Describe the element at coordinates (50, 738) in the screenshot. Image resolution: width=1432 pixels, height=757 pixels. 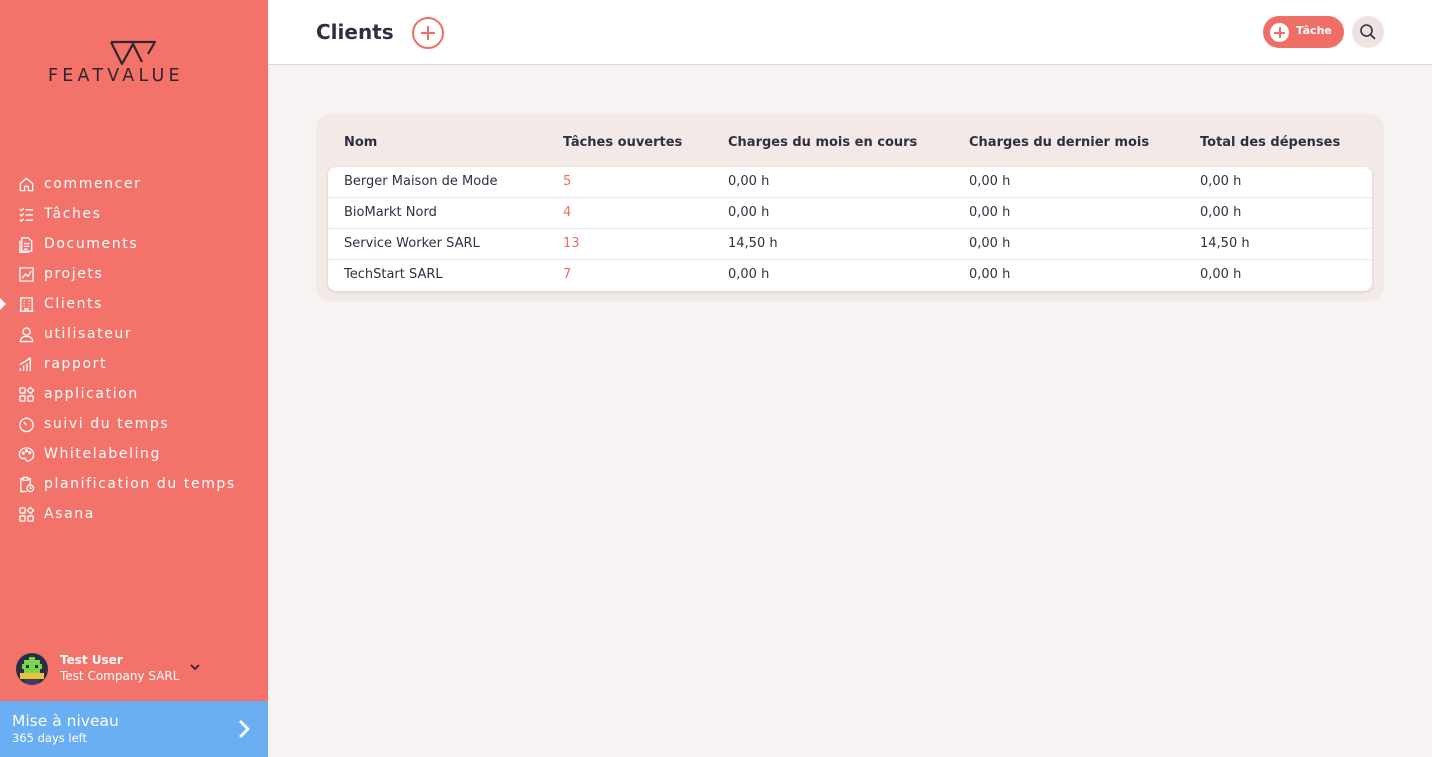
I see `upgrade-days-left: 365 days left` at that location.